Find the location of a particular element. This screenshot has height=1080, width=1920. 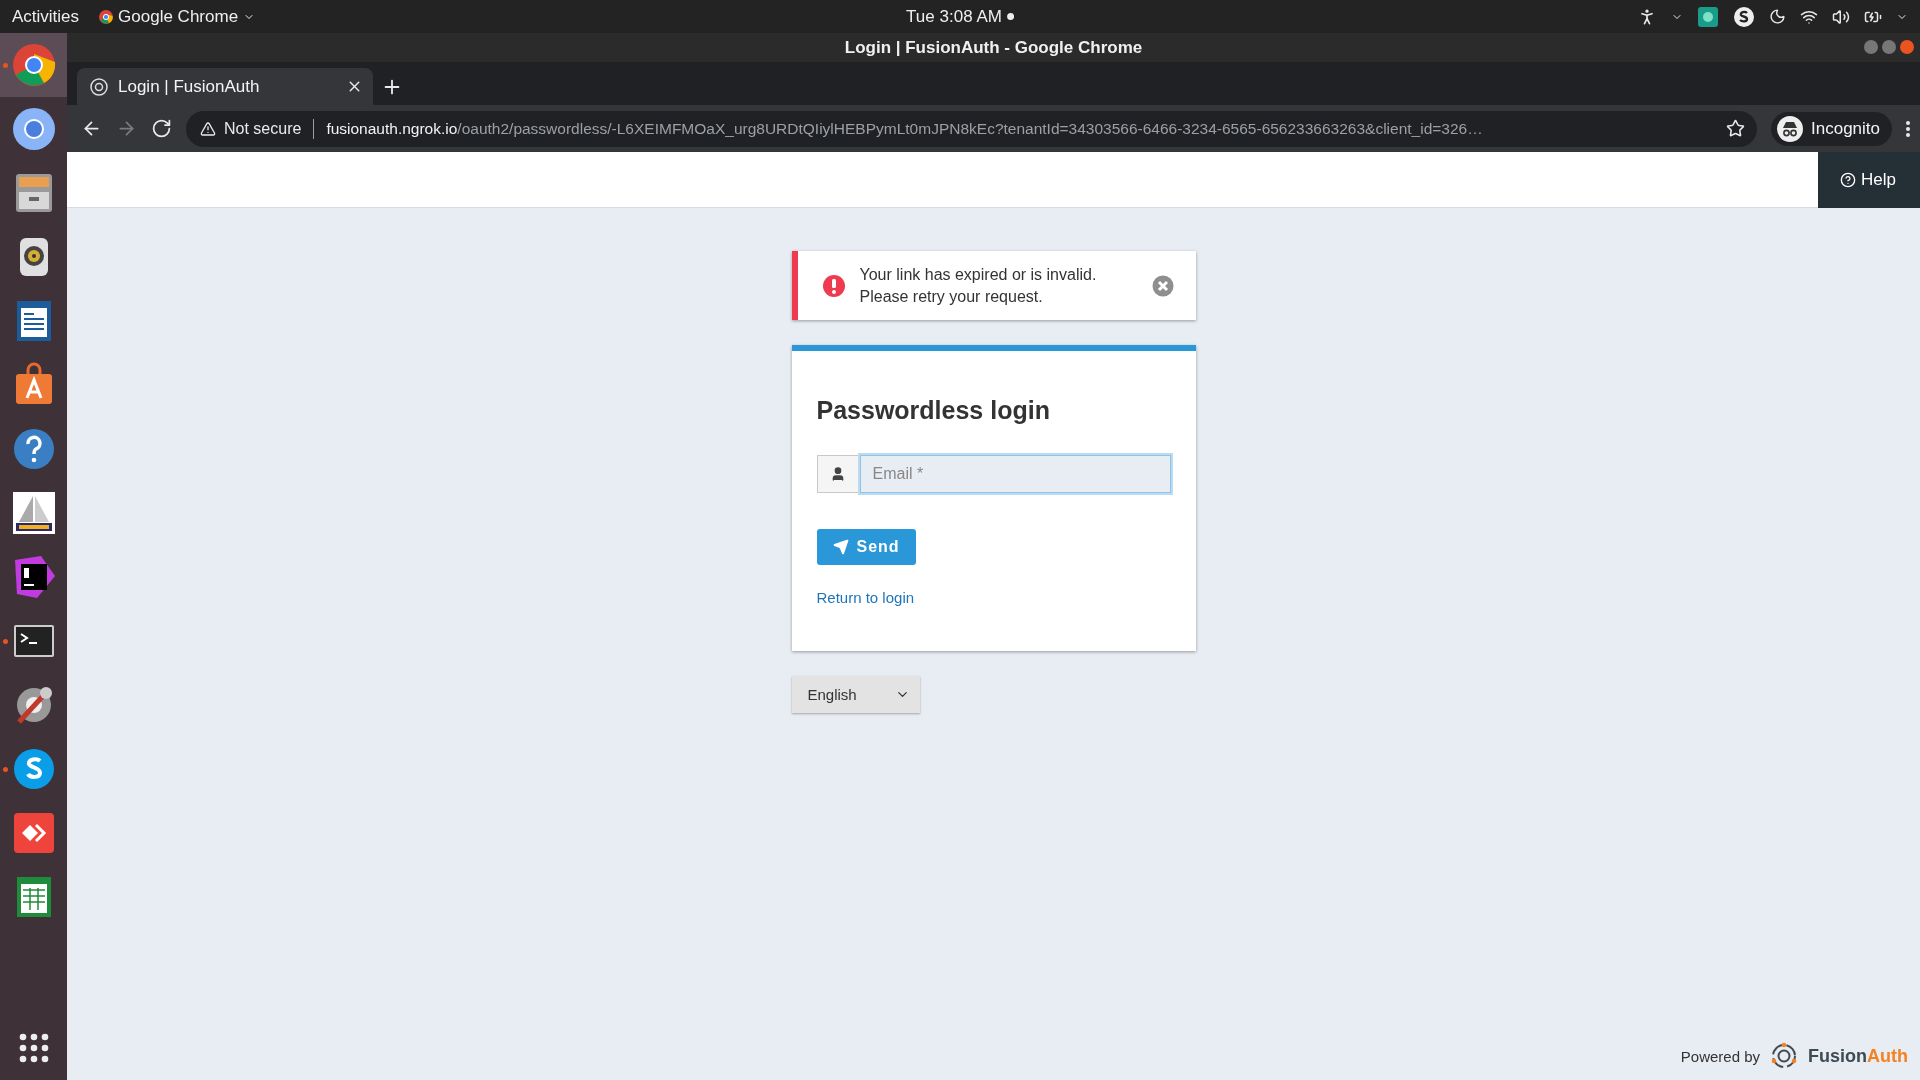

user-icon is located at coordinates (838, 474).